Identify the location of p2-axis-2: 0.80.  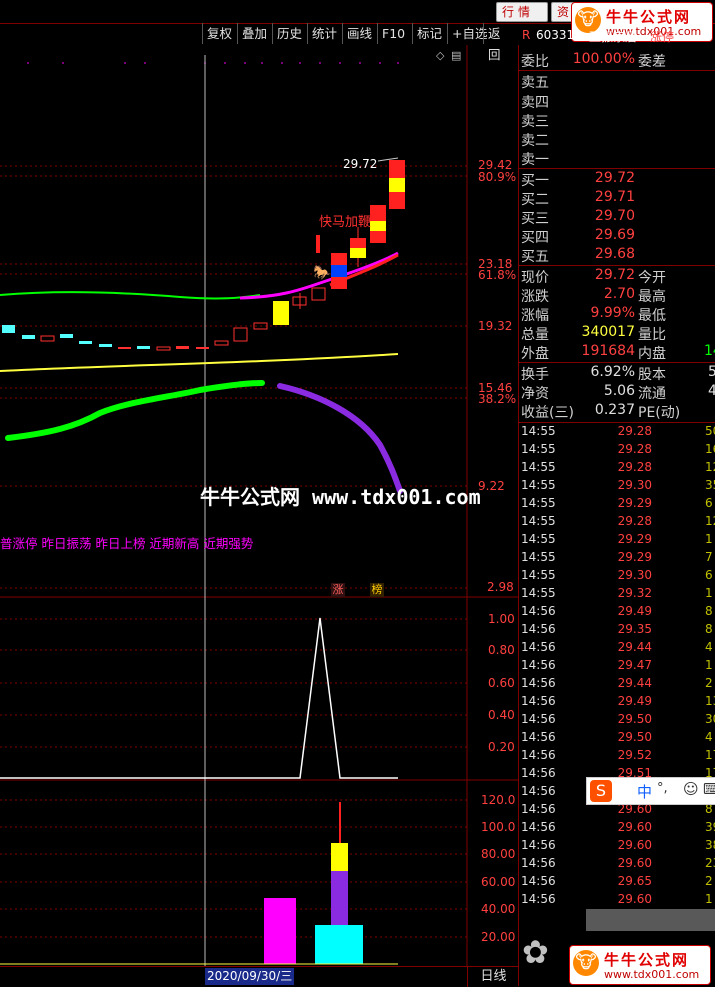
(501, 650).